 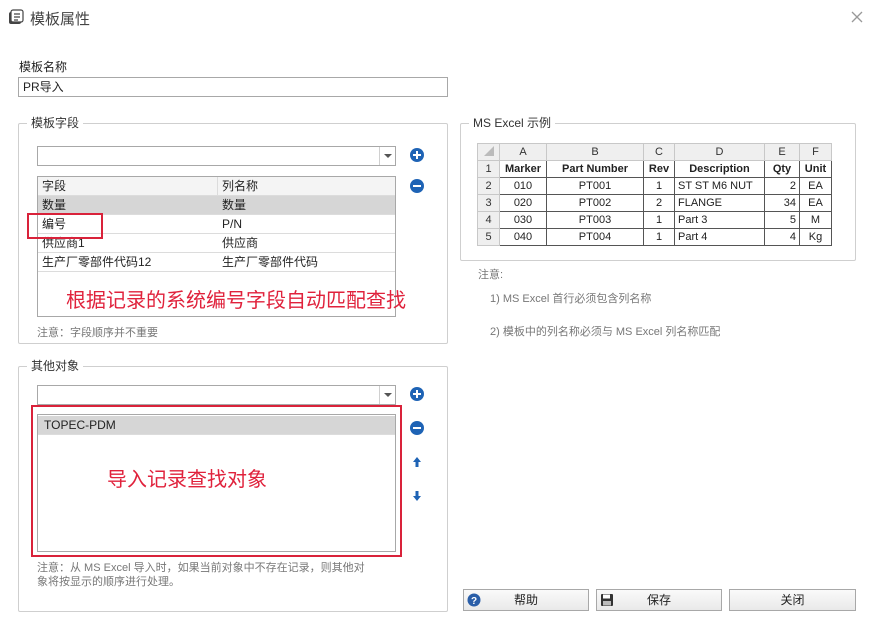 I want to click on help-icon: ?, so click(x=474, y=600).